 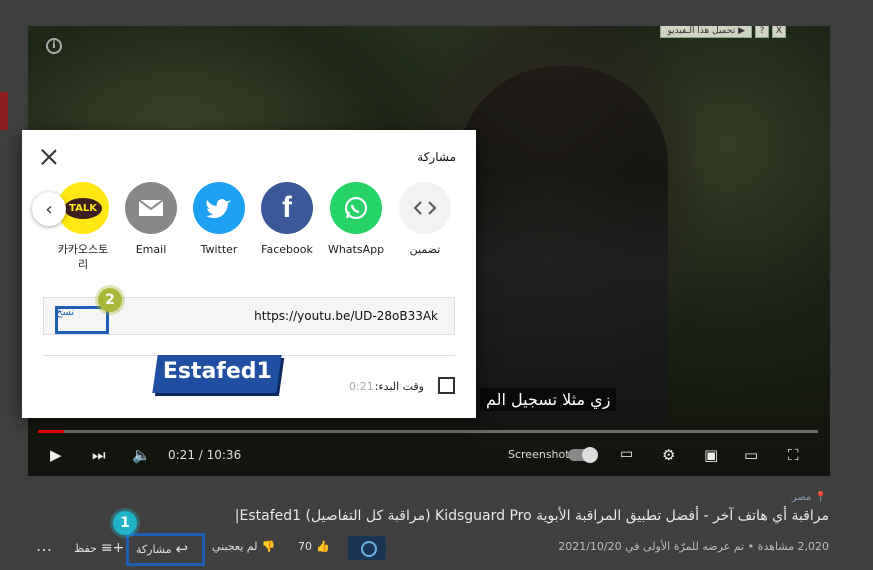 What do you see at coordinates (668, 455) in the screenshot?
I see `settings-icon: ⚙` at bounding box center [668, 455].